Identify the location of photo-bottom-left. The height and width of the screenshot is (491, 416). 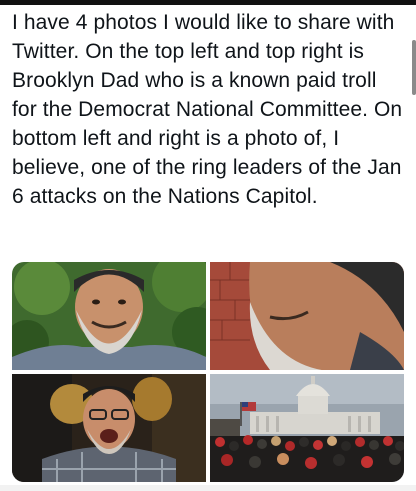
(109, 428).